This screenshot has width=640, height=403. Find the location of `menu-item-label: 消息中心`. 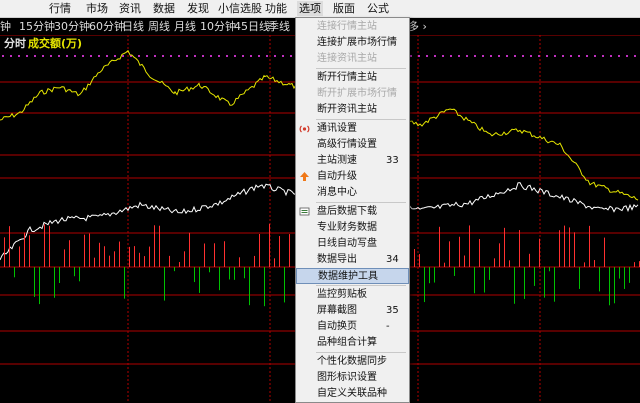

menu-item-label: 消息中心 is located at coordinates (337, 192).